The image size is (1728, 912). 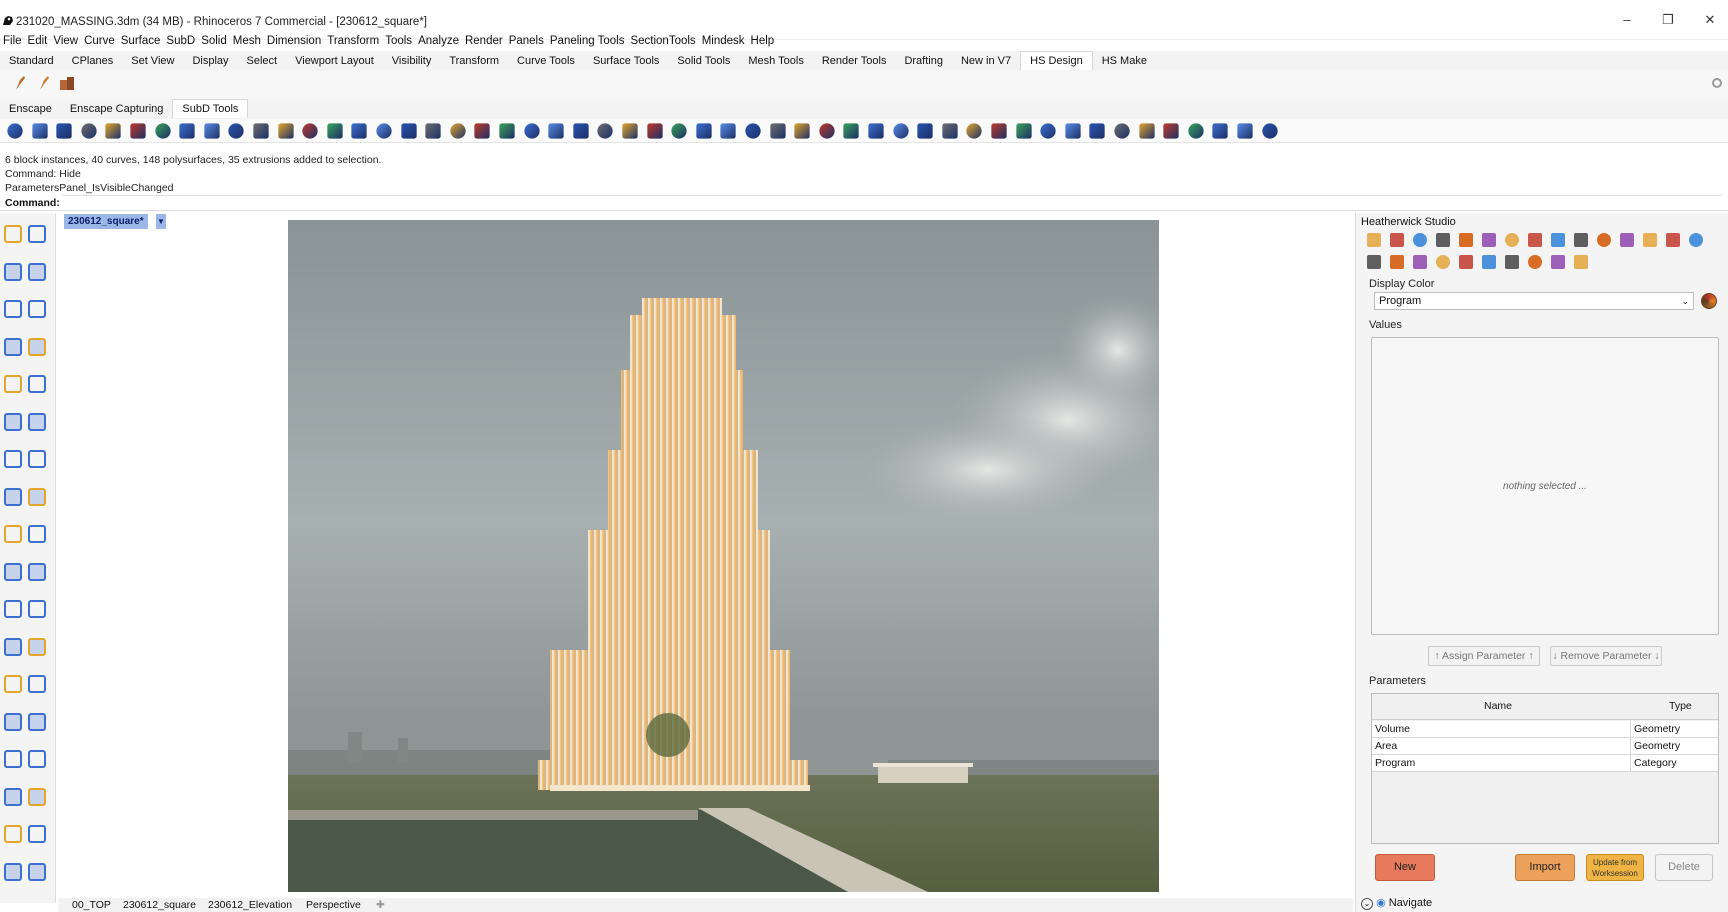 What do you see at coordinates (152, 61) in the screenshot?
I see `tab-set-view: Set View` at bounding box center [152, 61].